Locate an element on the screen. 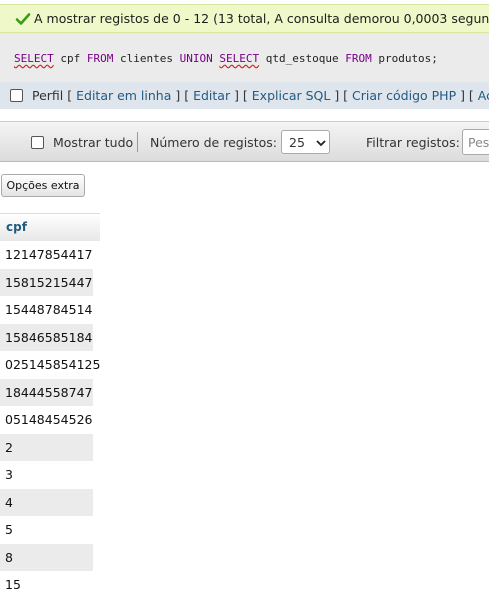 This screenshot has height=612, width=489. table-row: 15815215447 is located at coordinates (46, 282).